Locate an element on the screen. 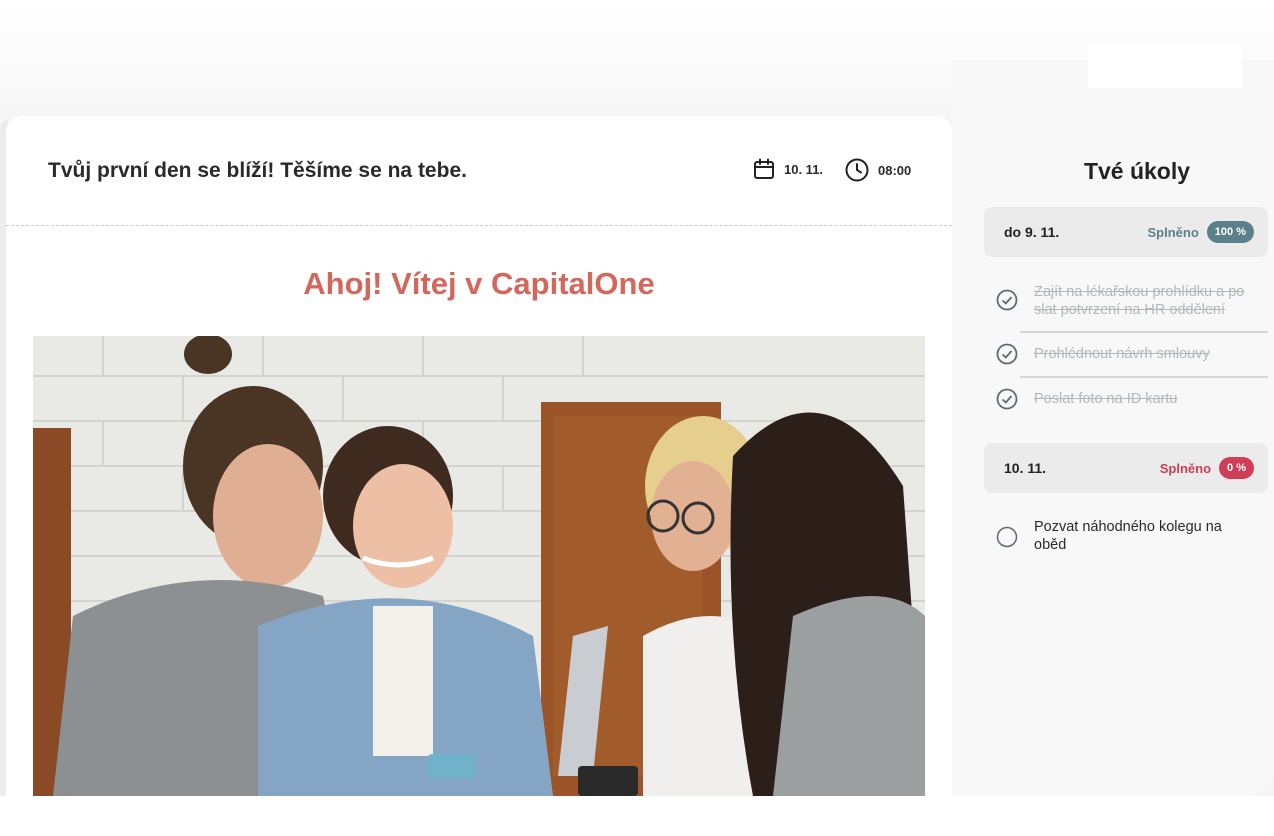 The height and width of the screenshot is (836, 1274). task-label: Pozvat náhodného kolegu na oběd is located at coordinates (1128, 536).